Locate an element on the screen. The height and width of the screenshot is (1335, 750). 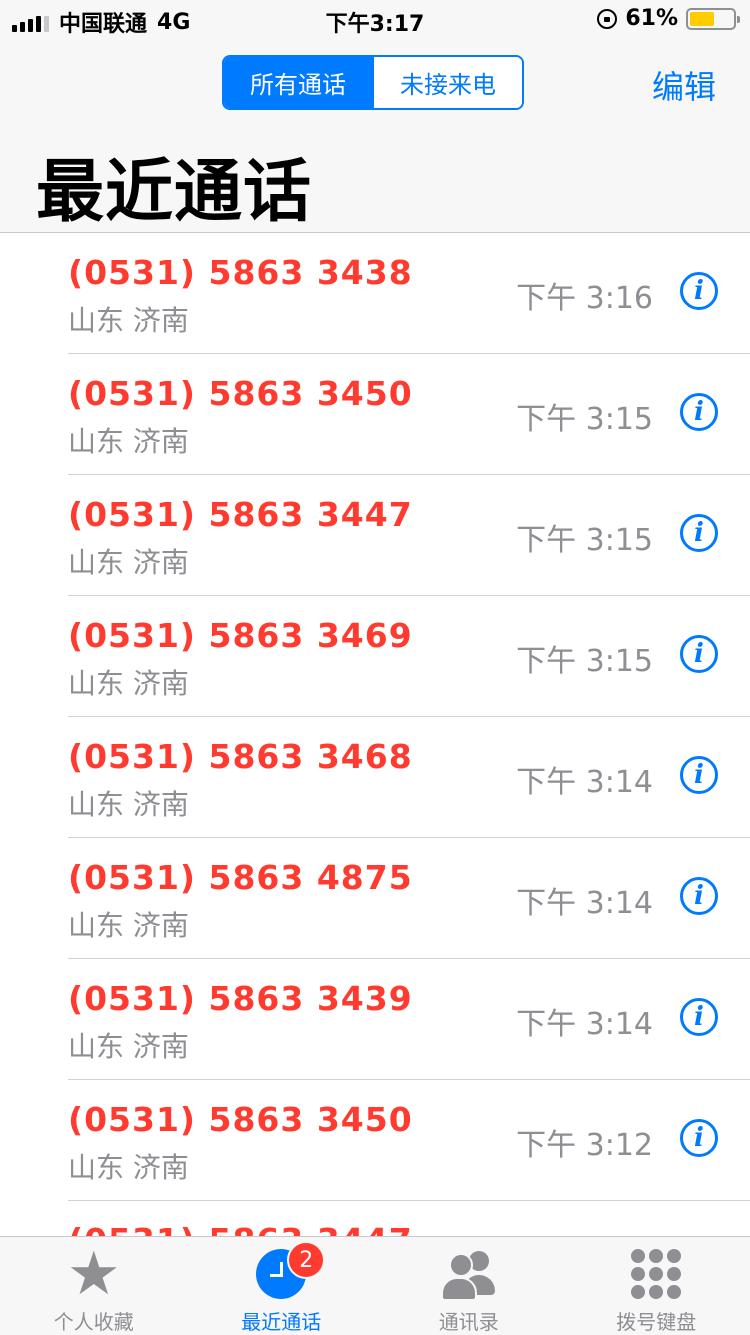
call-filter-segmented-control: 所有通话 未接来电 is located at coordinates (373, 82).